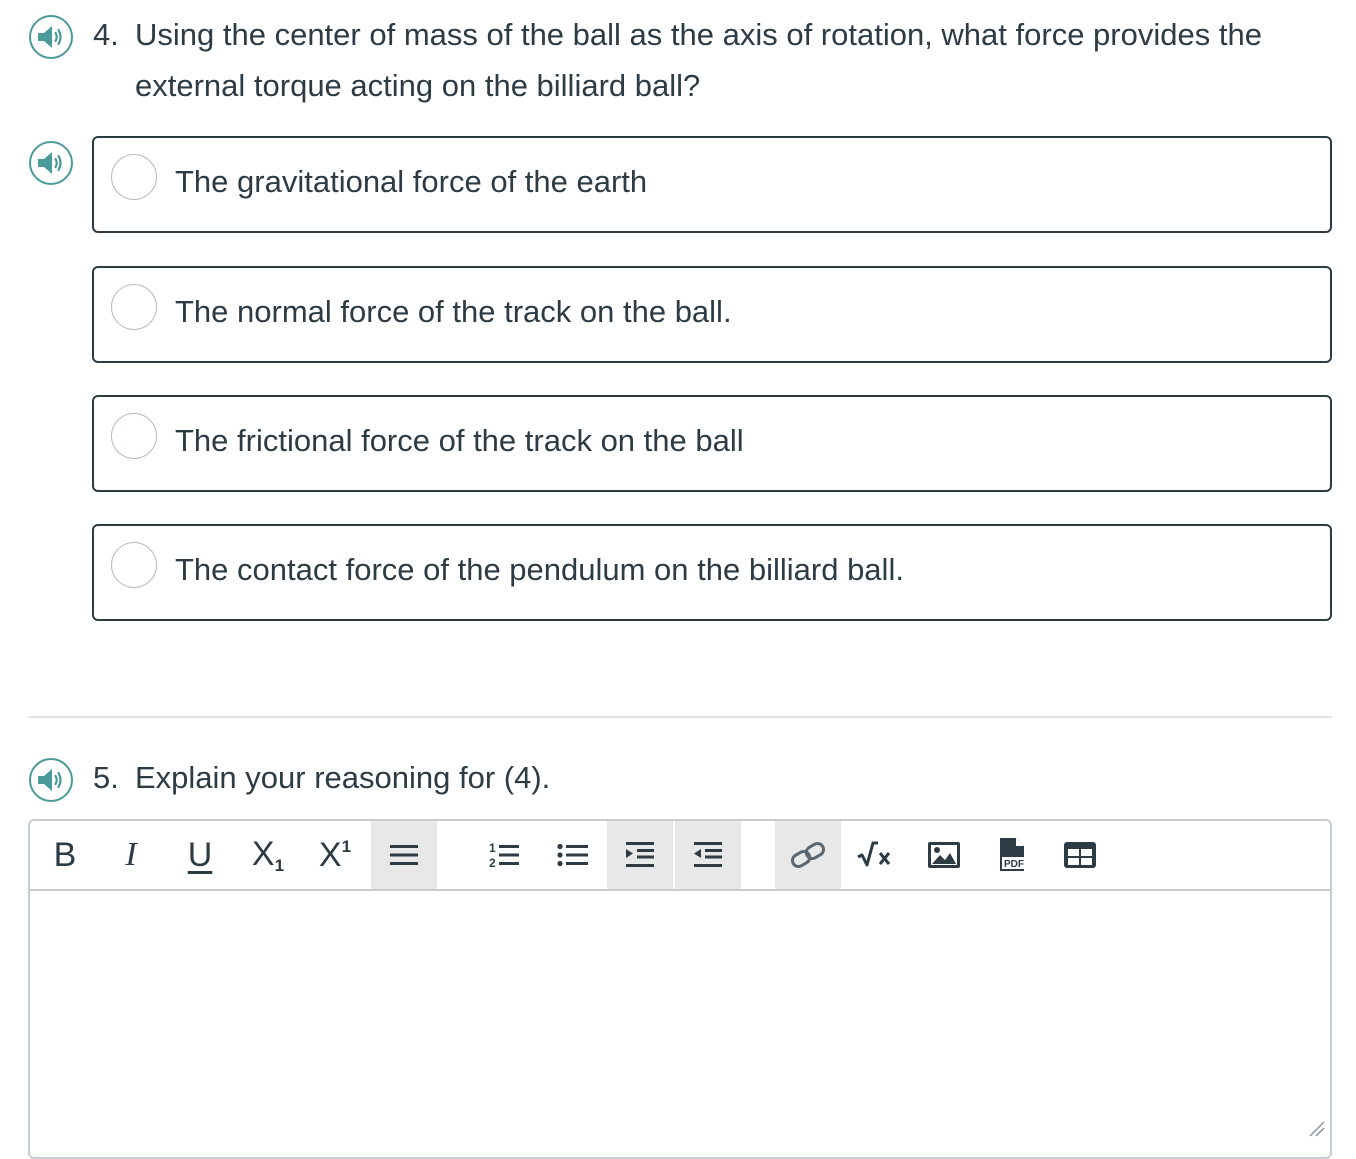 This screenshot has width=1356, height=1159. I want to click on image-icon, so click(944, 855).